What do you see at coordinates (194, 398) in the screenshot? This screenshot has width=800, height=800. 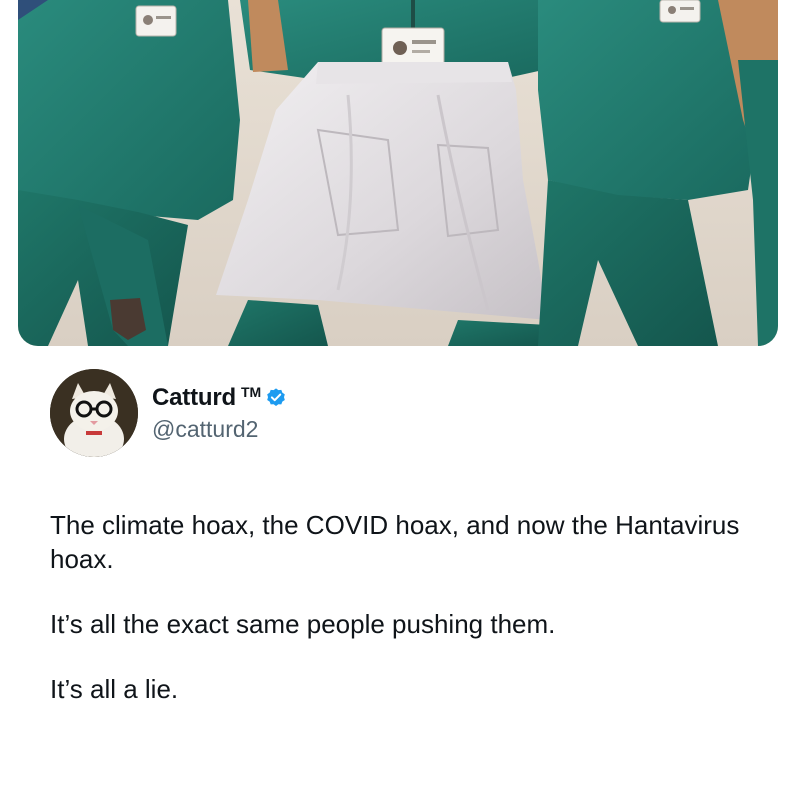 I see `author-display-name: Catturd` at bounding box center [194, 398].